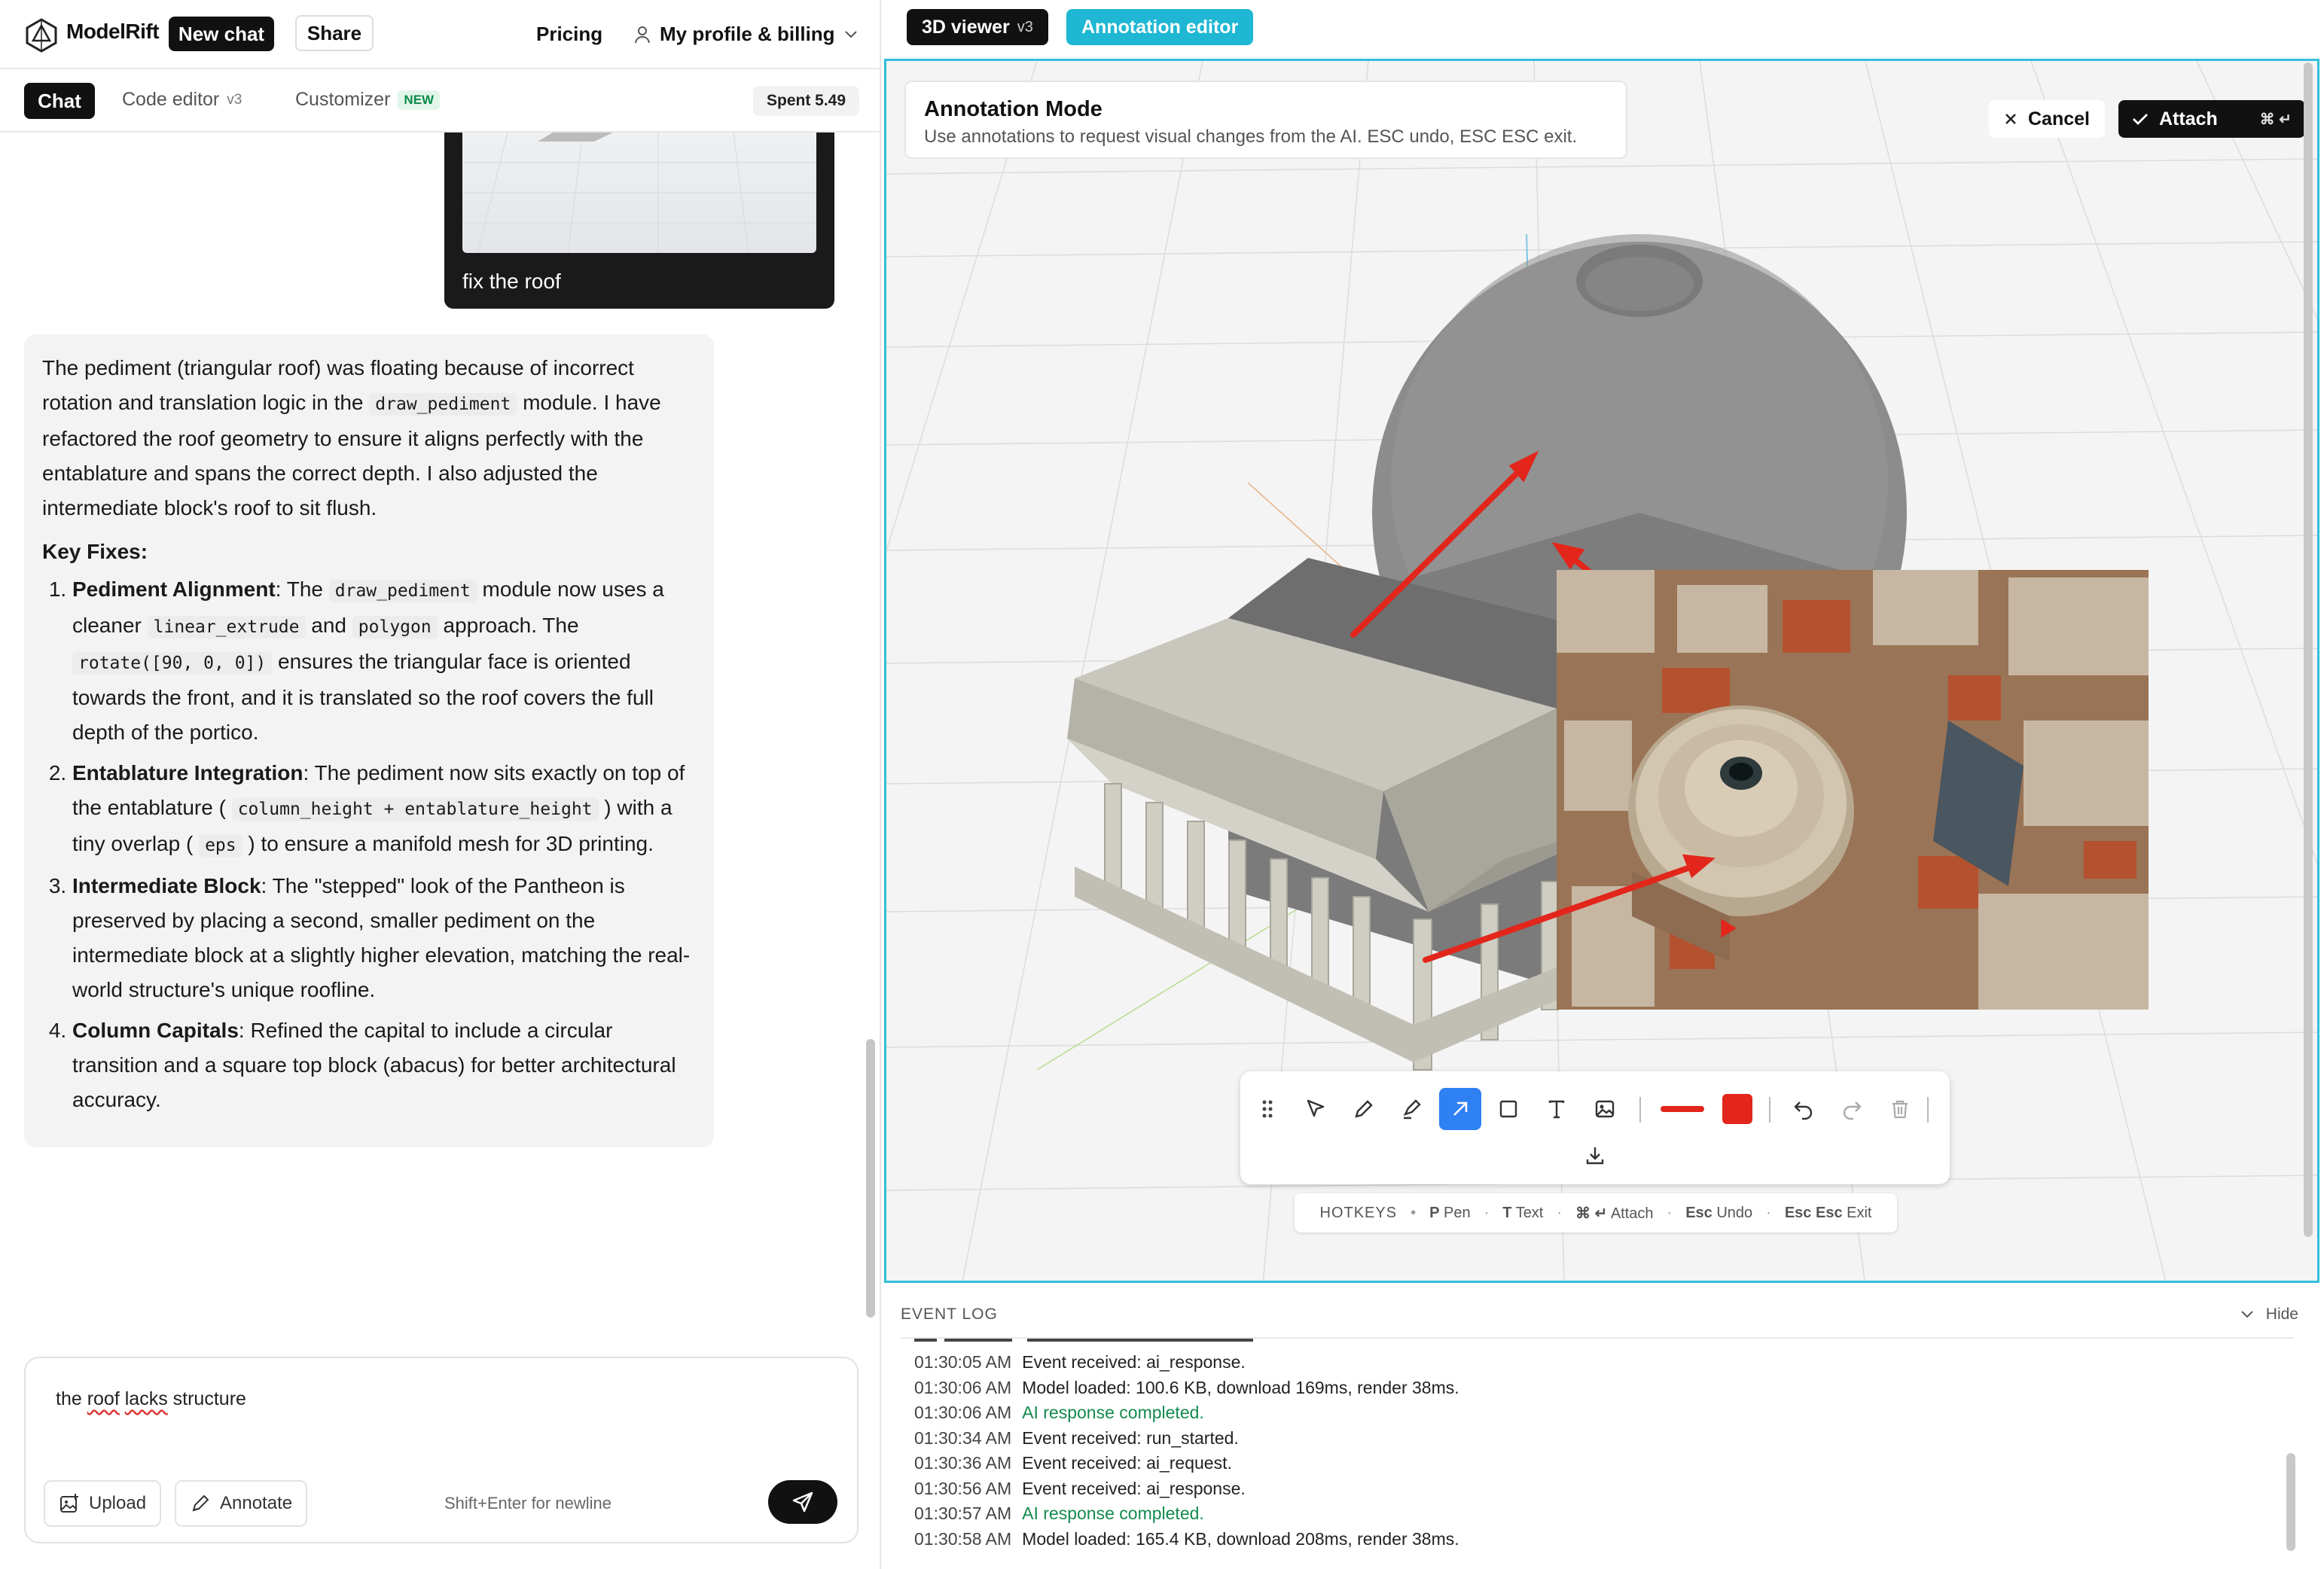  What do you see at coordinates (187, 772) in the screenshot?
I see `fix-title: Entablature Integration` at bounding box center [187, 772].